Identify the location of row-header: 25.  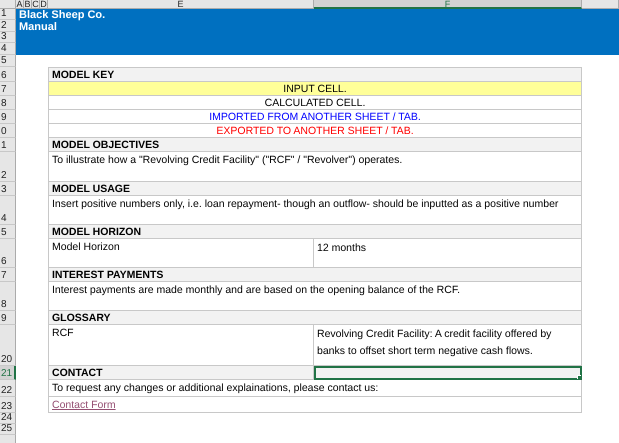
(8, 429).